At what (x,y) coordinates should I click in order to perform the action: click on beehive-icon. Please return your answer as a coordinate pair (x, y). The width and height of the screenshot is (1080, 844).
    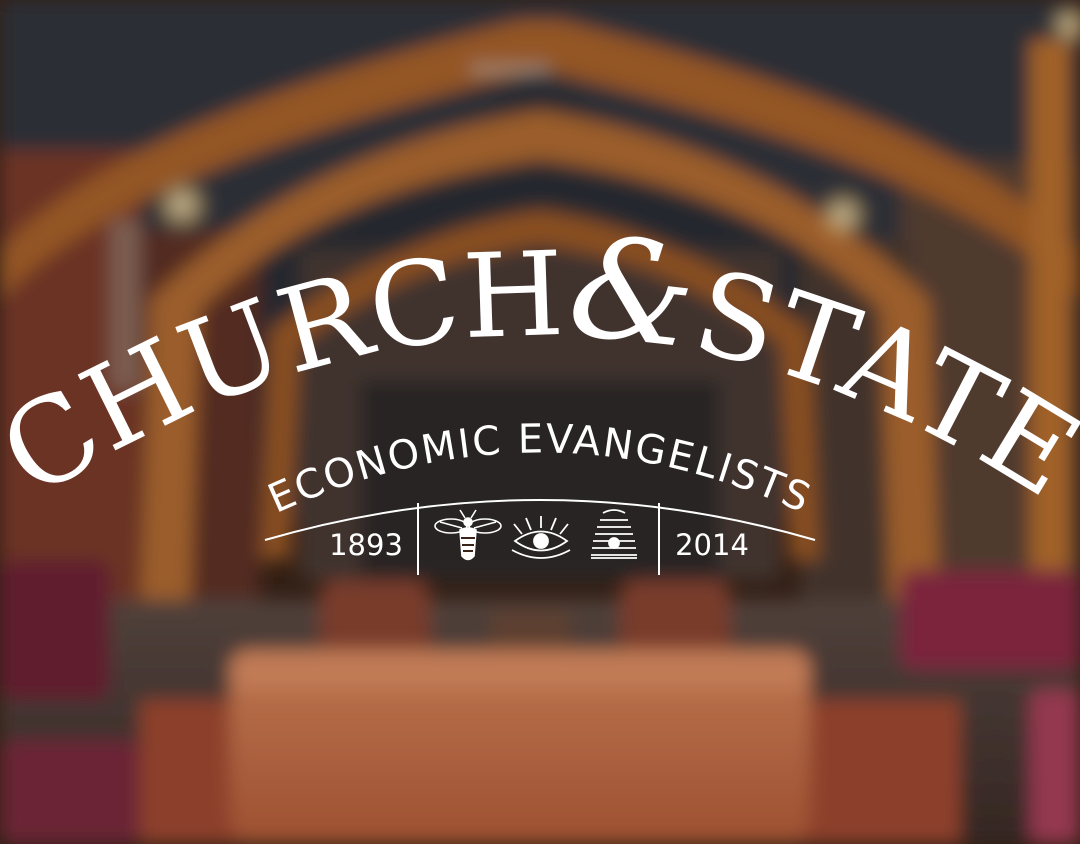
    Looking at the image, I should click on (614, 534).